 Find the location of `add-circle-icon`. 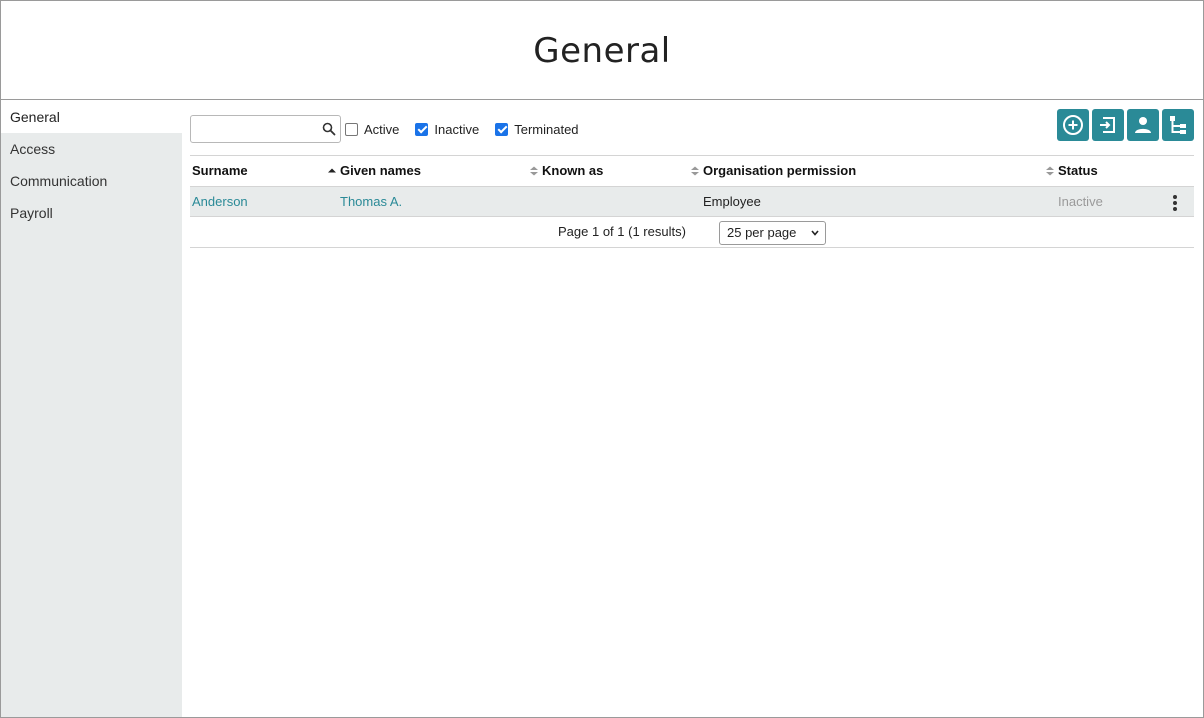

add-circle-icon is located at coordinates (1073, 125).